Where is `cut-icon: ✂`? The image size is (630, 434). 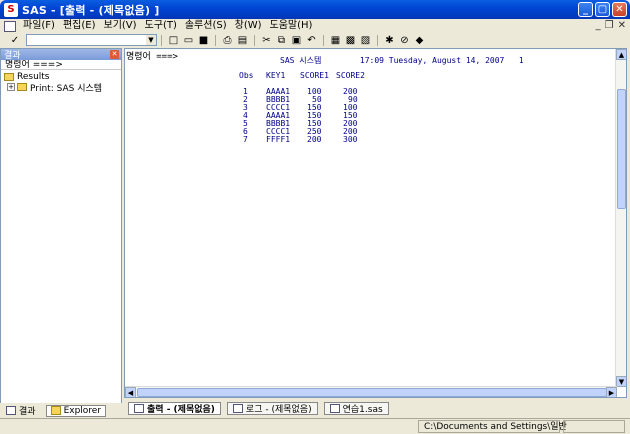 cut-icon: ✂ is located at coordinates (266, 40).